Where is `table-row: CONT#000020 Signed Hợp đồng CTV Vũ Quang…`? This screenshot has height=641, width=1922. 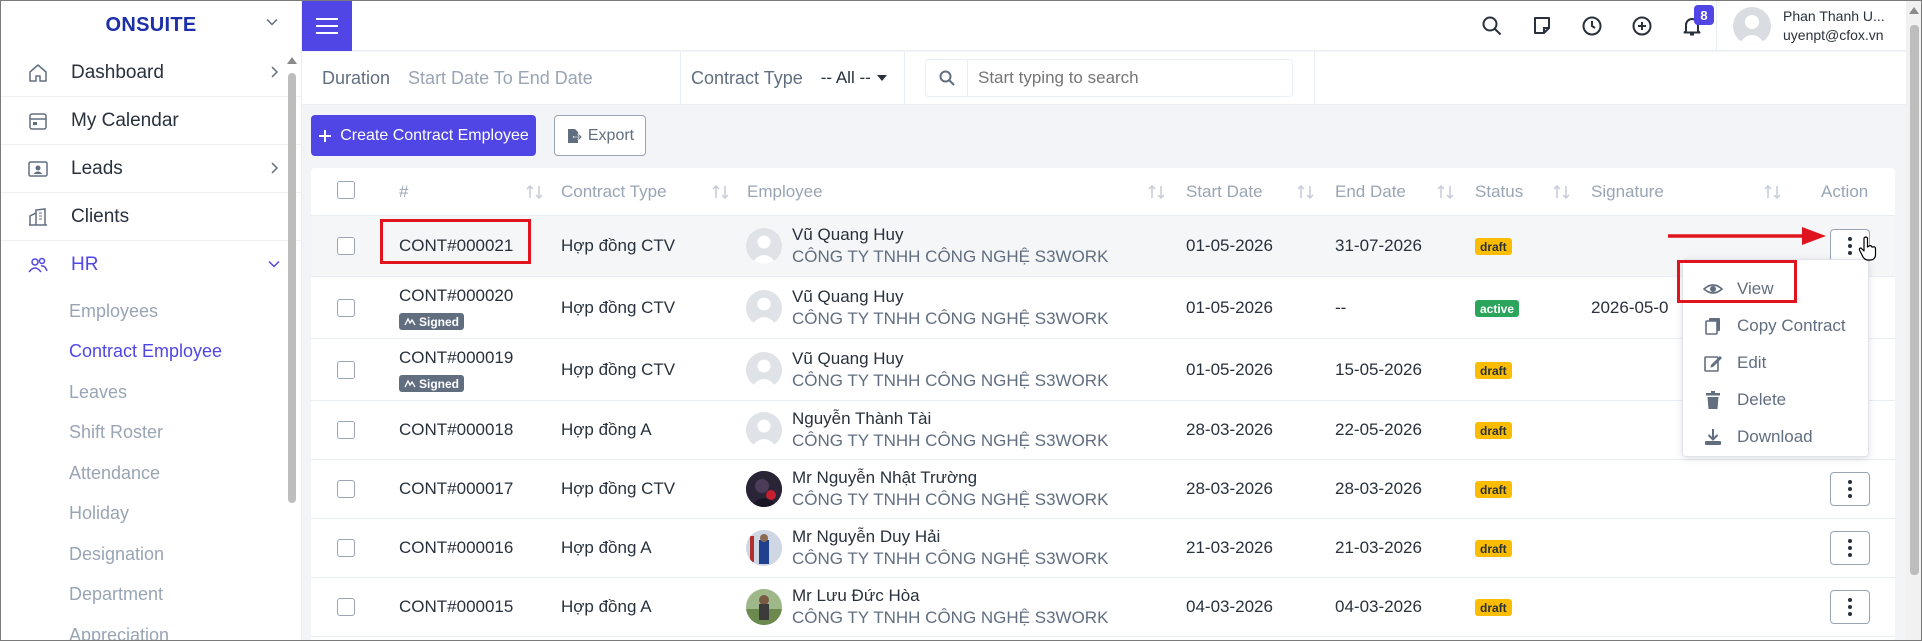
table-row: CONT#000020 Signed Hợp đồng CTV Vũ Quang… is located at coordinates (1103, 308).